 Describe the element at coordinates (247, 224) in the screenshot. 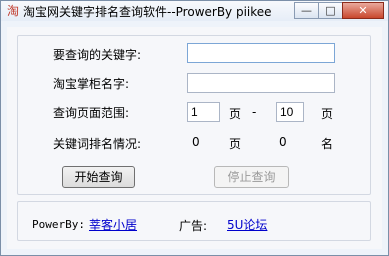

I see `ad-link: 5U论坛` at that location.